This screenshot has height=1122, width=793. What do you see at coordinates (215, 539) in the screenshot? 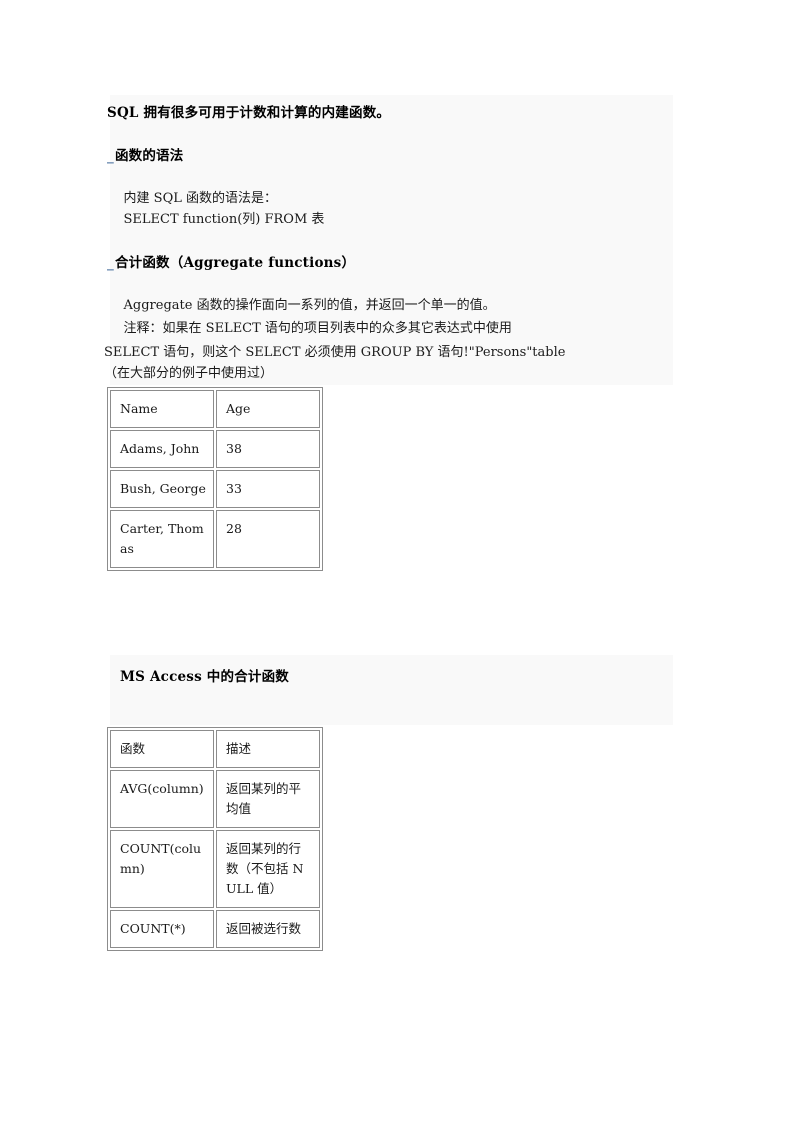
I see `table-row: Carter, Thomas 28` at bounding box center [215, 539].